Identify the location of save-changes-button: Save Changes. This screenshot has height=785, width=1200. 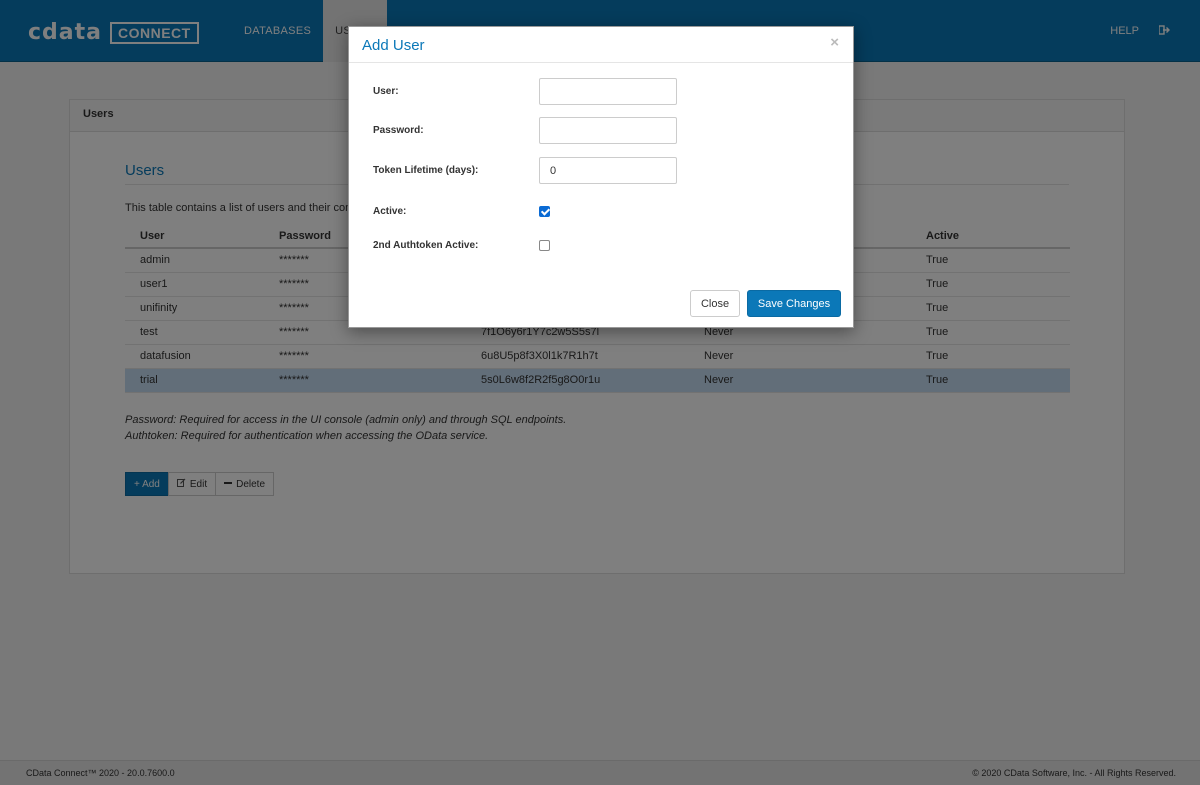
(794, 303).